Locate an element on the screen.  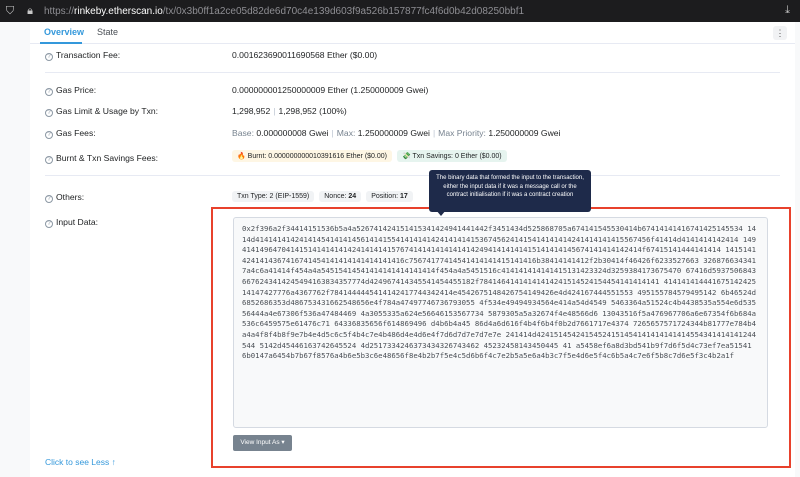
base-fee-label: Base: is located at coordinates (243, 133).